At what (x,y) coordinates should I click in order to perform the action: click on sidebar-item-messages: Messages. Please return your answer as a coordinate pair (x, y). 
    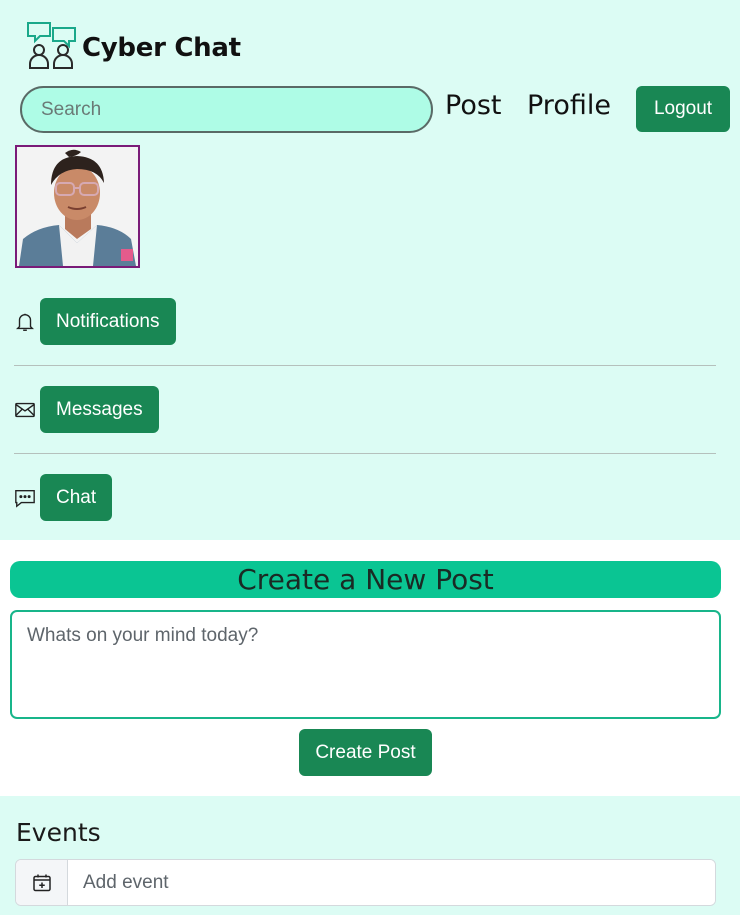
    Looking at the image, I should click on (86, 409).